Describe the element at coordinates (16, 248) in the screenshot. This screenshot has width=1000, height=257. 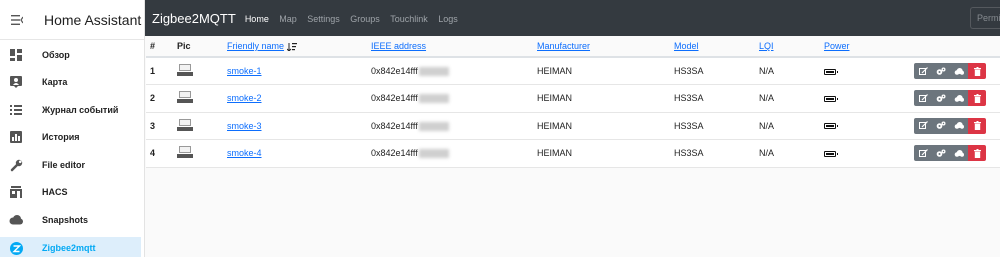
I see `zigbee-icon` at that location.